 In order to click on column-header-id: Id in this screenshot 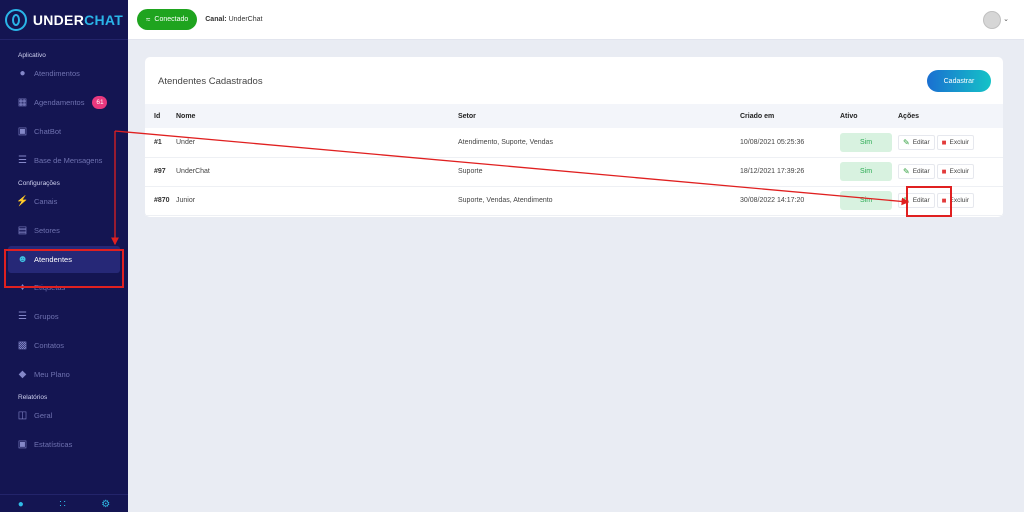, I will do `click(157, 116)`.